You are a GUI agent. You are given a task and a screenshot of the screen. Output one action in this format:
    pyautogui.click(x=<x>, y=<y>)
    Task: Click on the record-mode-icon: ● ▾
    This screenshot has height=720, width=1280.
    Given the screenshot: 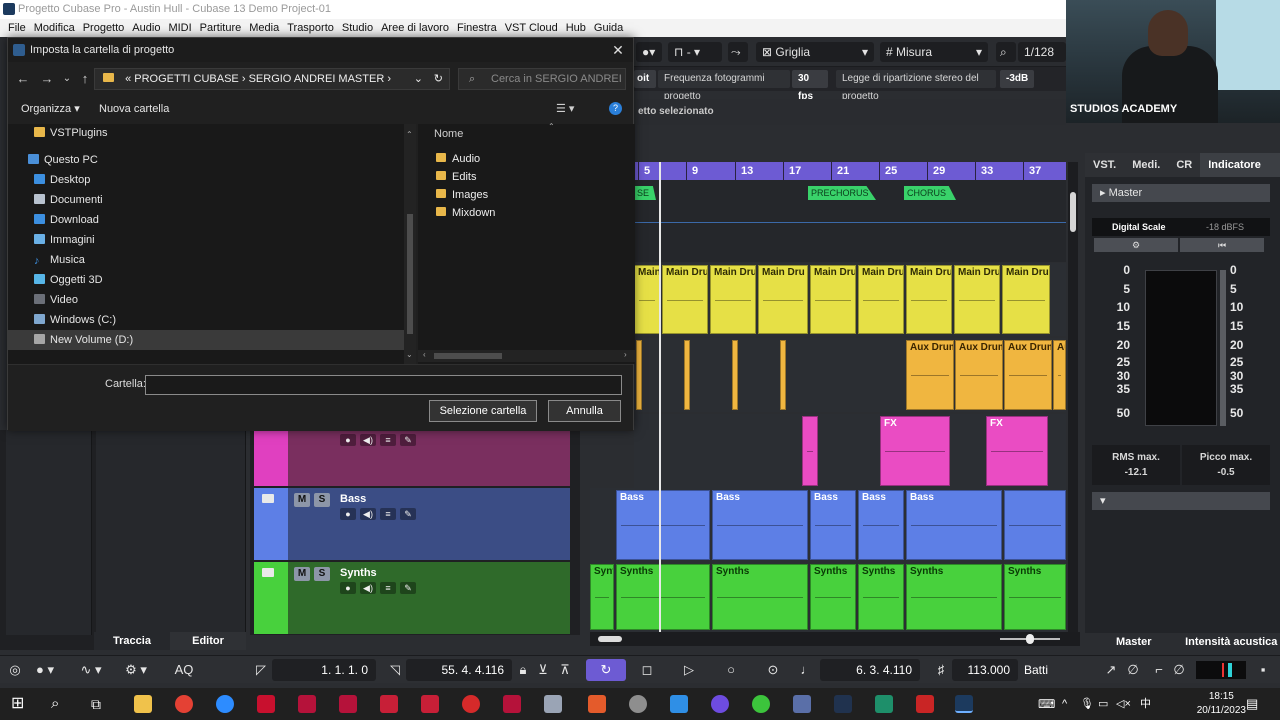 What is the action you would take?
    pyautogui.click(x=45, y=670)
    